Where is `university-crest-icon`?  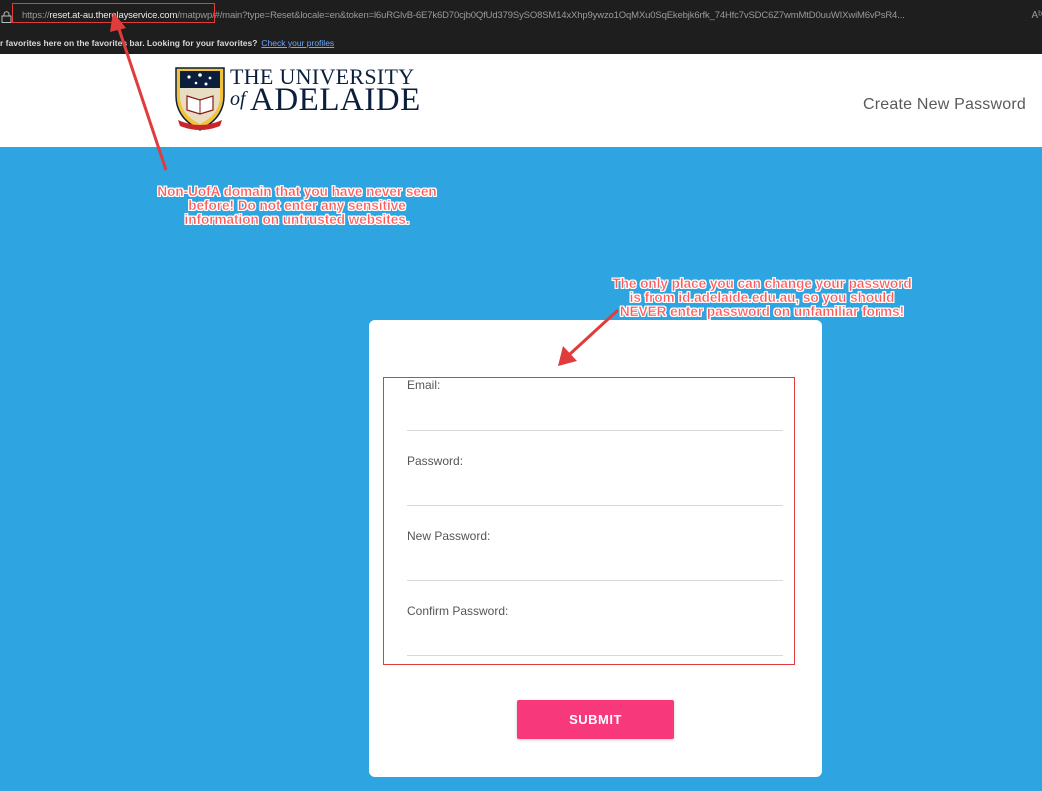 university-crest-icon is located at coordinates (200, 99).